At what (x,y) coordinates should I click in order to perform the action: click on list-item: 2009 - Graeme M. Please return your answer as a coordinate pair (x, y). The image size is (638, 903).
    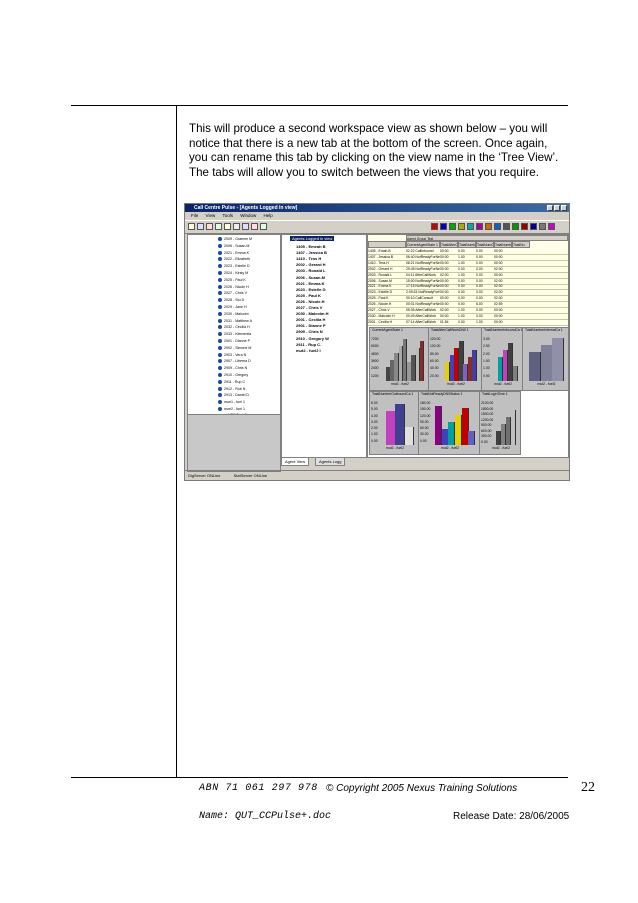
    Looking at the image, I should click on (235, 239).